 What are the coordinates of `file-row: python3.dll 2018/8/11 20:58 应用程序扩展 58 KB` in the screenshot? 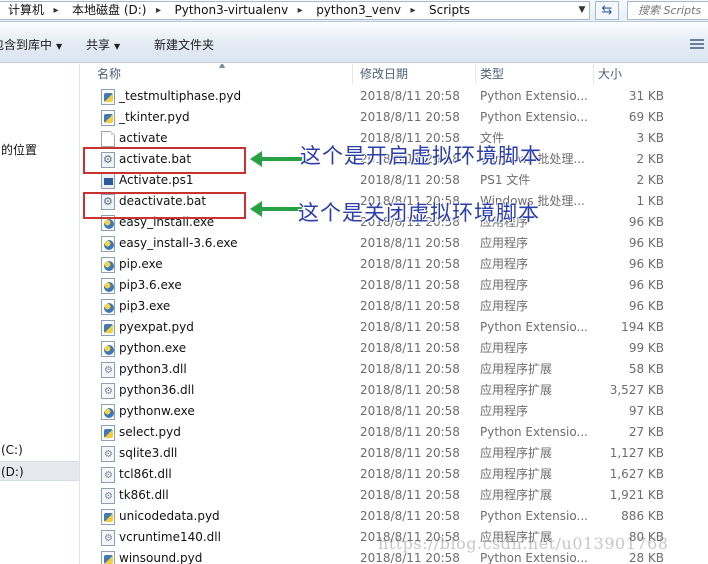 It's located at (394, 369).